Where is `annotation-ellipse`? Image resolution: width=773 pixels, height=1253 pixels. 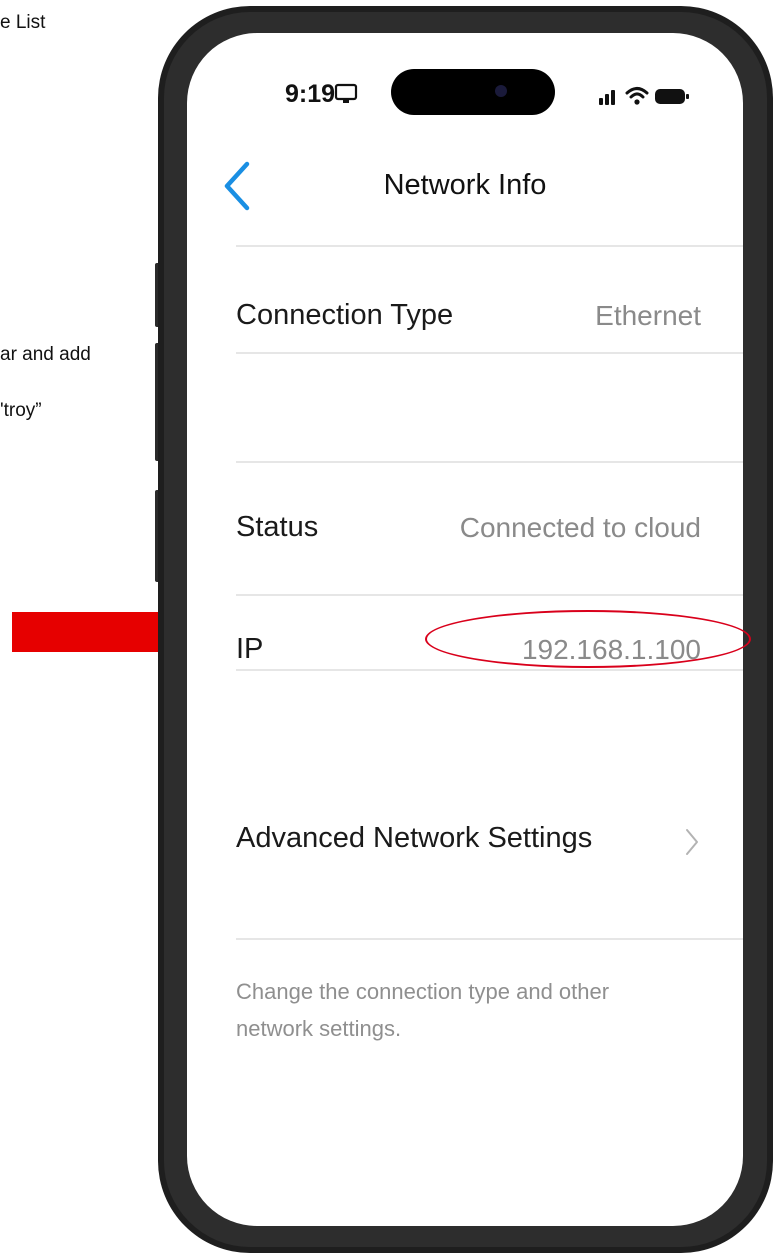 annotation-ellipse is located at coordinates (588, 639).